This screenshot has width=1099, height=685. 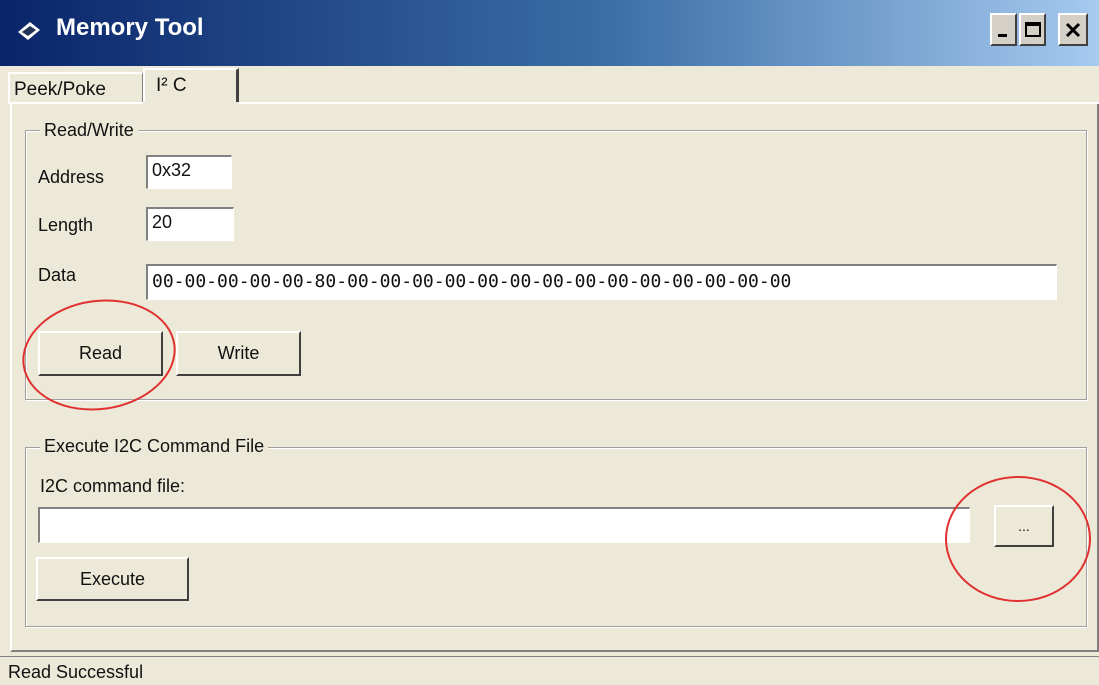 I want to click on minimize-icon, so click(x=1002, y=35).